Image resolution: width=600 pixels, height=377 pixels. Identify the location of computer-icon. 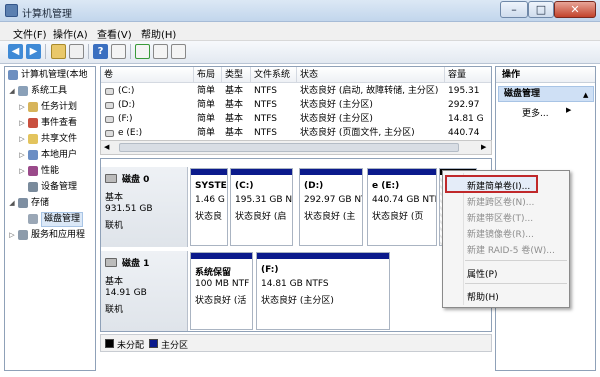
(13, 75).